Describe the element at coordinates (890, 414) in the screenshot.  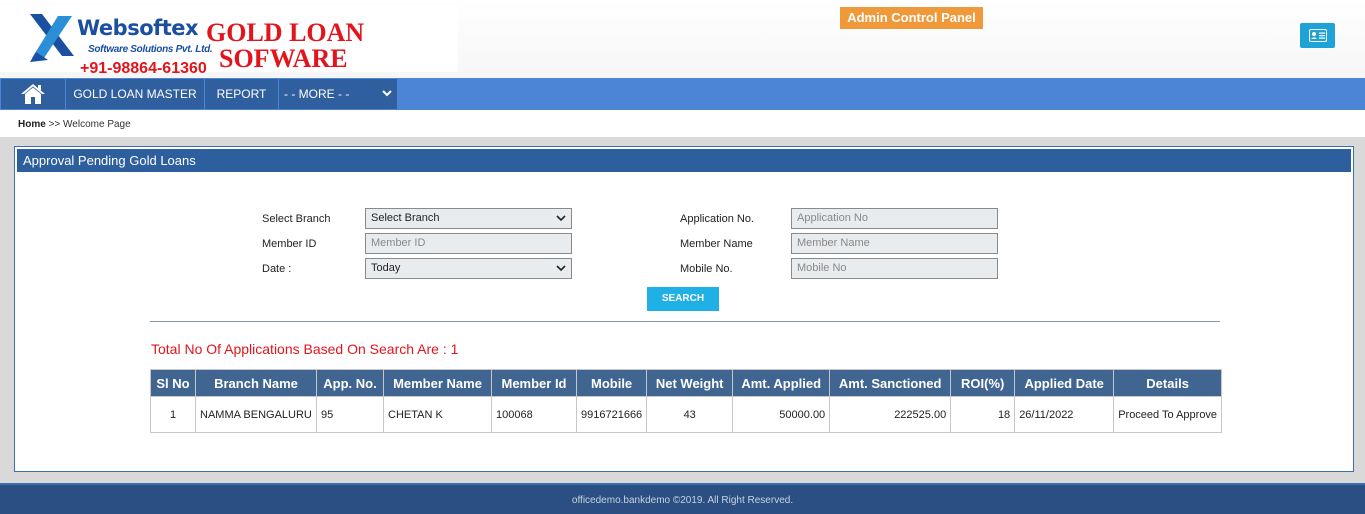
I see `cell-amt-sanctioned: 222525.00` at that location.